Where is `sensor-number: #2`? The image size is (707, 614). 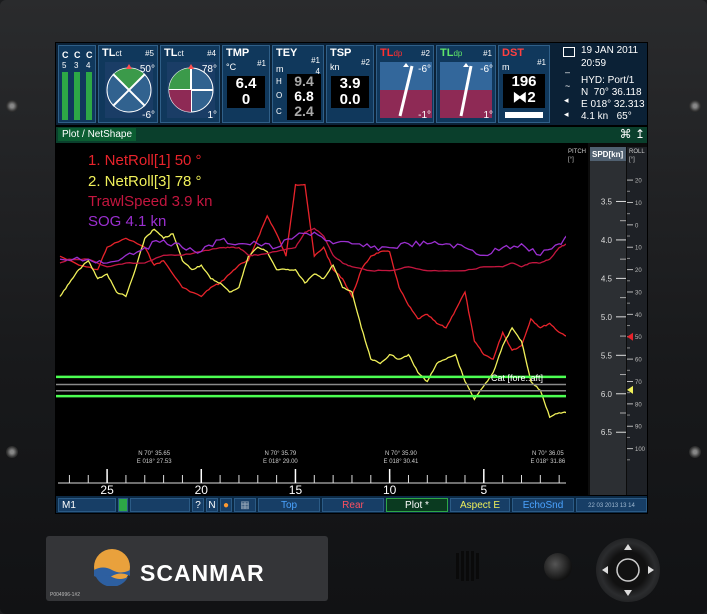 sensor-number: #2 is located at coordinates (365, 62).